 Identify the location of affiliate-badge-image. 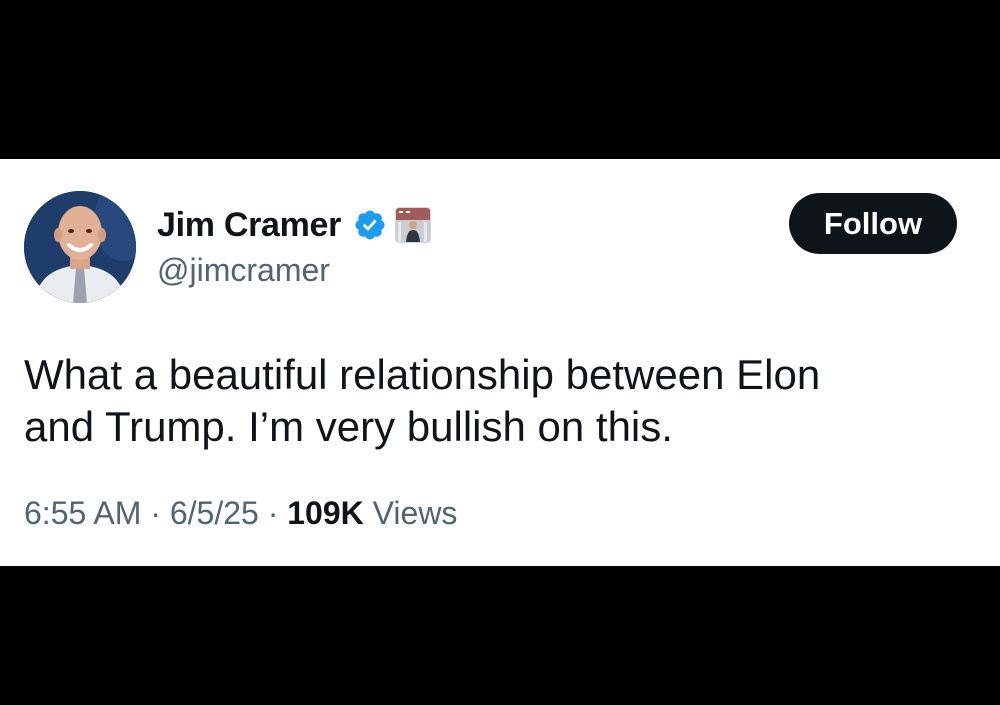
(413, 225).